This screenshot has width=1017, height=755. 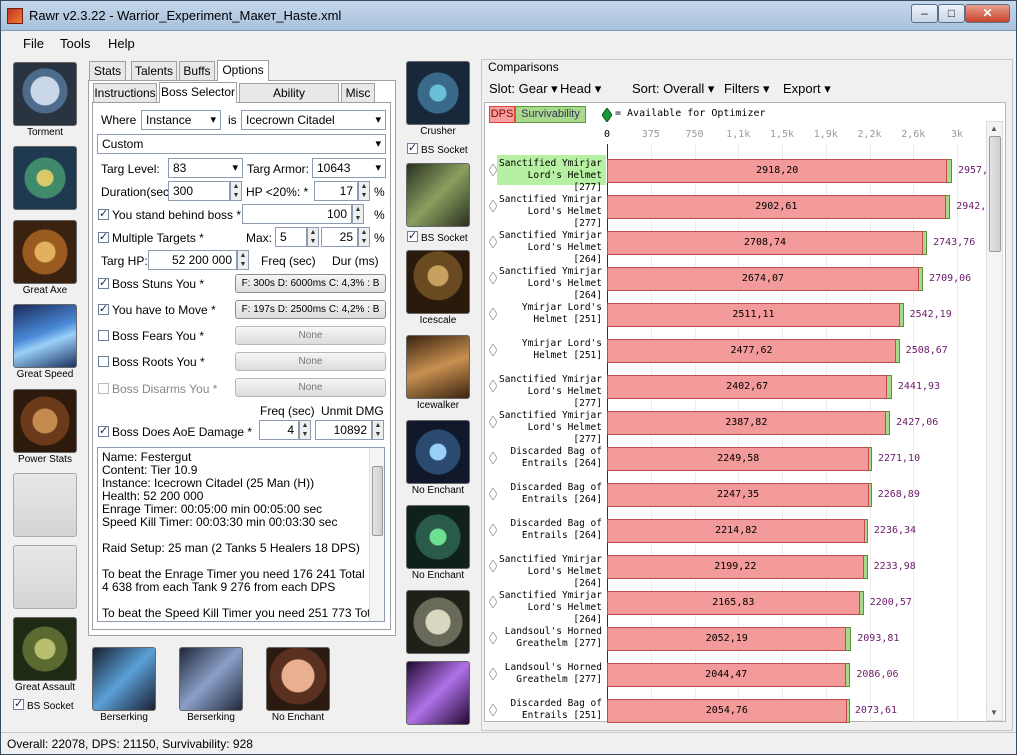 I want to click on max-targets-field: 5, so click(x=291, y=237).